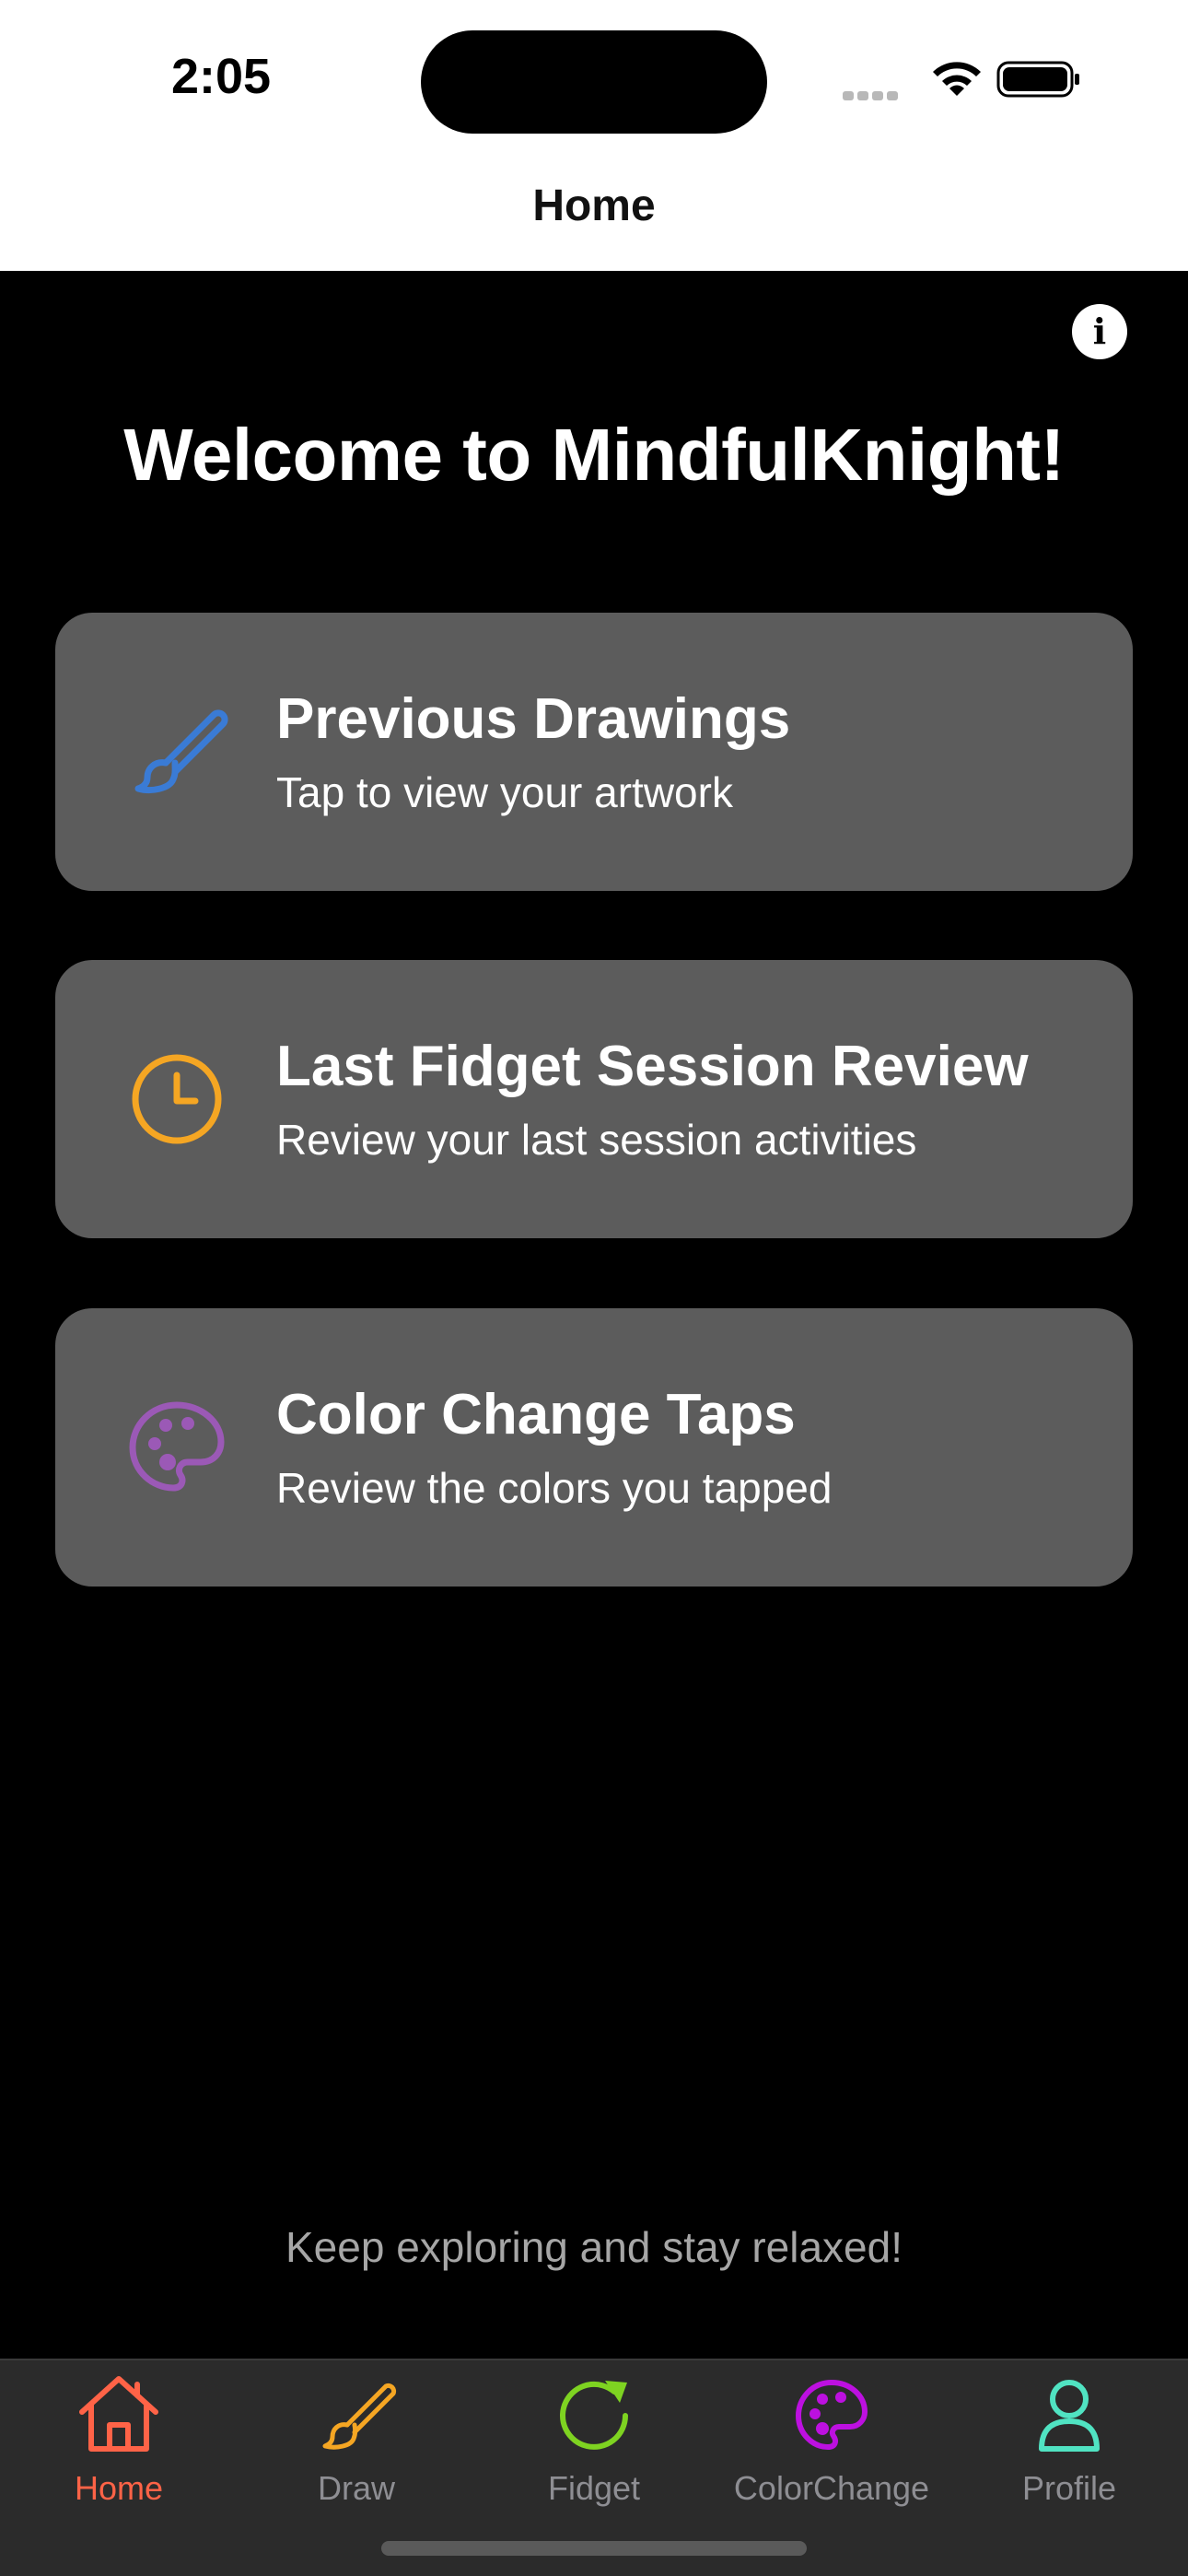 The width and height of the screenshot is (1188, 2576). I want to click on header-area: 2:05 Home, so click(594, 135).